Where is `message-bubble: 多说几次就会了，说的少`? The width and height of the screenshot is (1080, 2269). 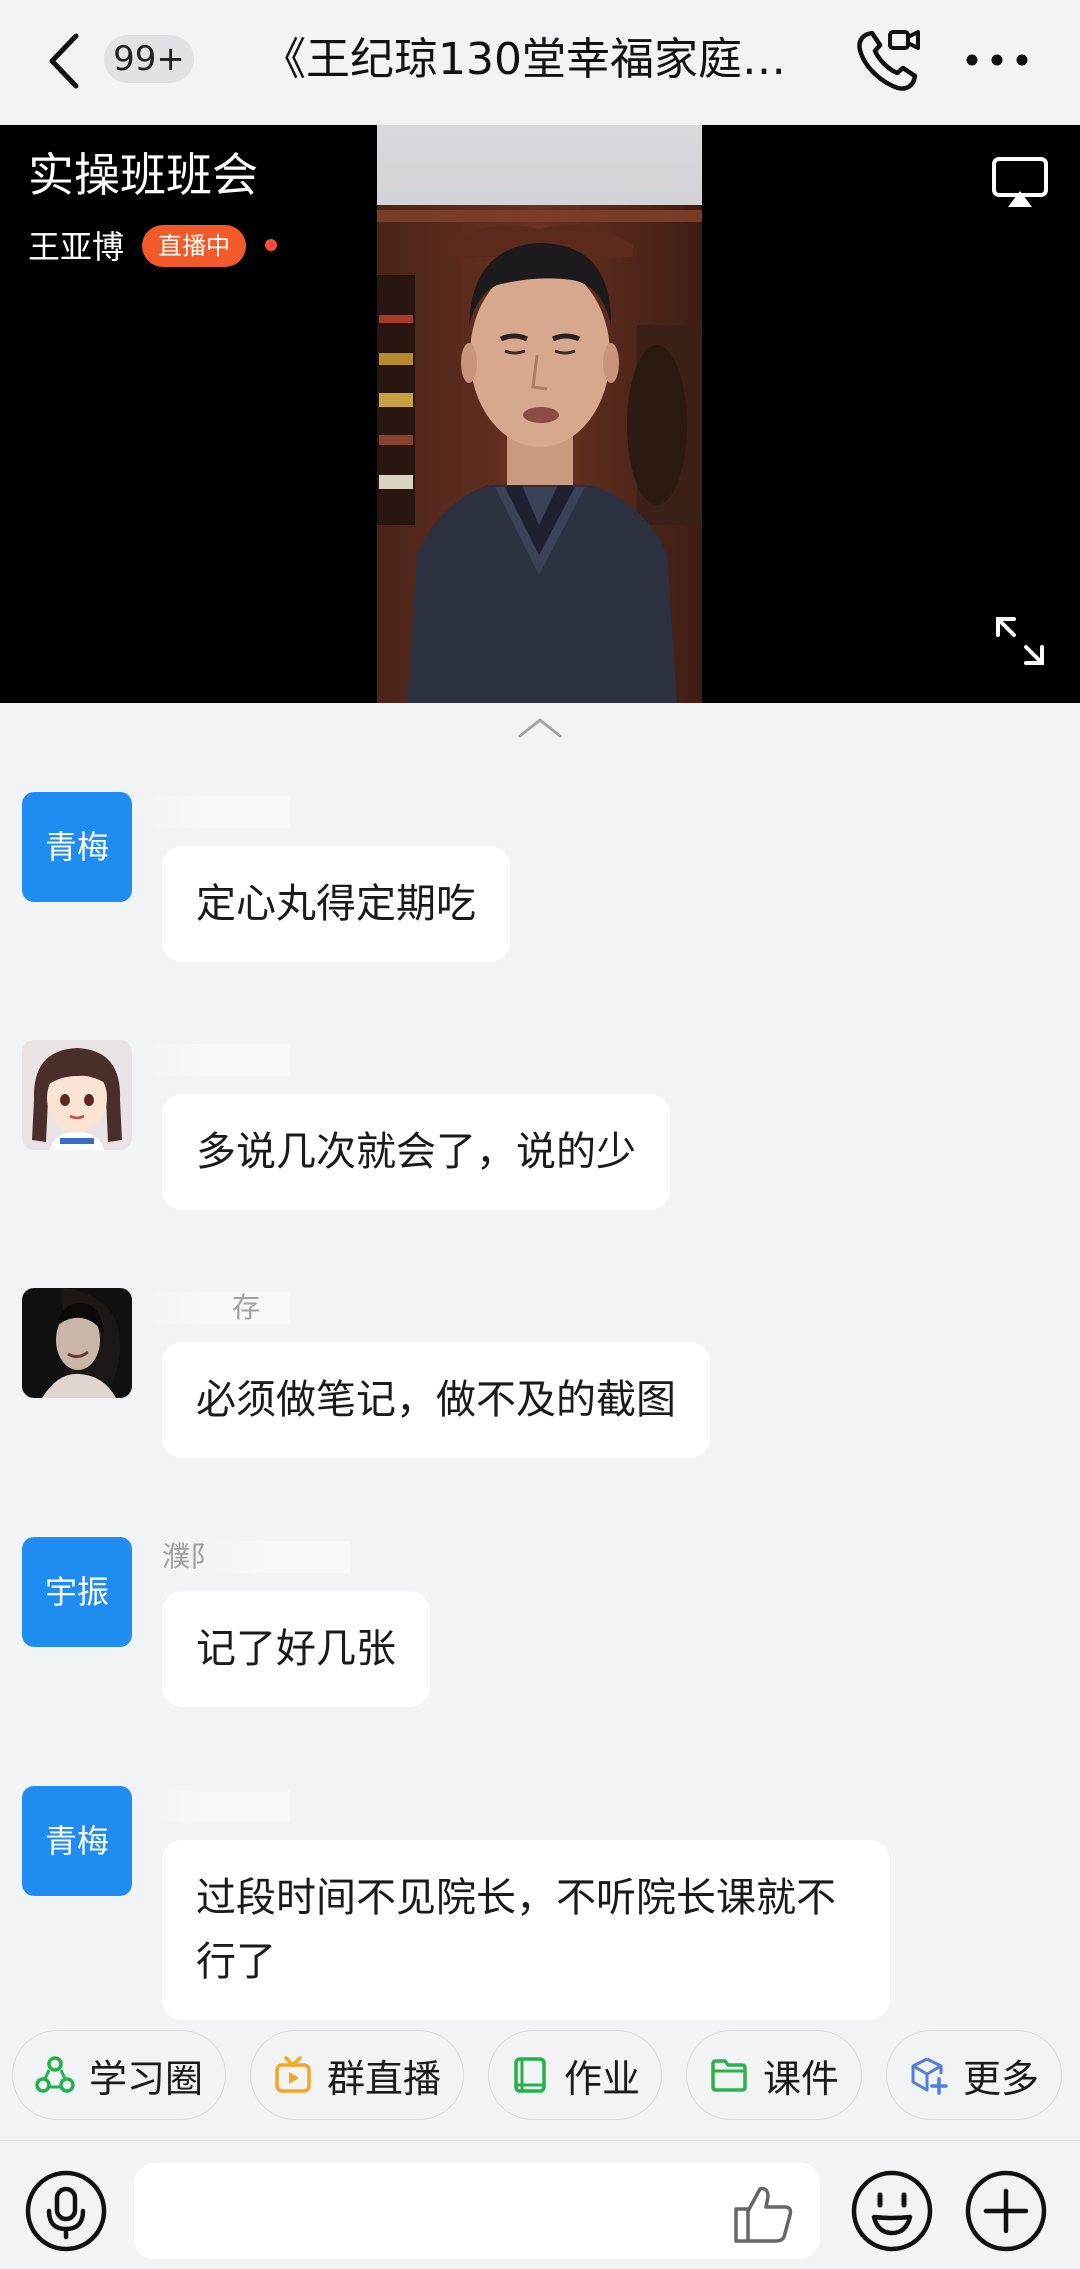
message-bubble: 多说几次就会了，说的少 is located at coordinates (416, 1152).